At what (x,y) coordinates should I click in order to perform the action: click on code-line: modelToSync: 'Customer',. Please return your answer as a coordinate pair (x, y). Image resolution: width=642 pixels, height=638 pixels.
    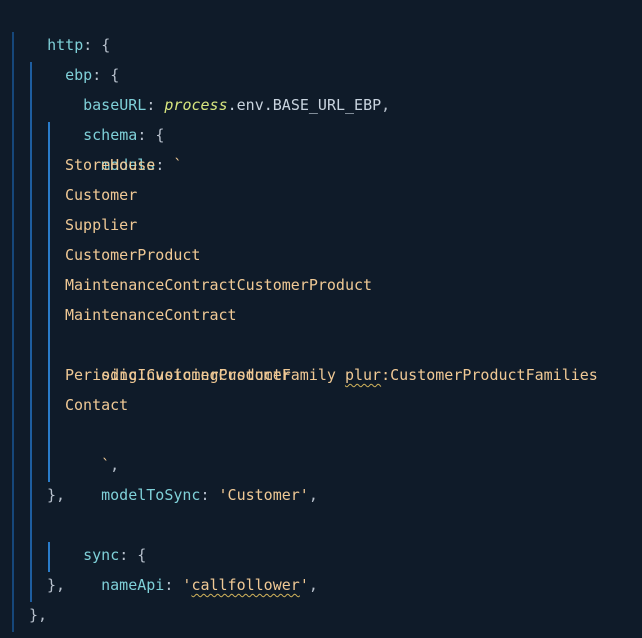
    Looking at the image, I should click on (191, 477).